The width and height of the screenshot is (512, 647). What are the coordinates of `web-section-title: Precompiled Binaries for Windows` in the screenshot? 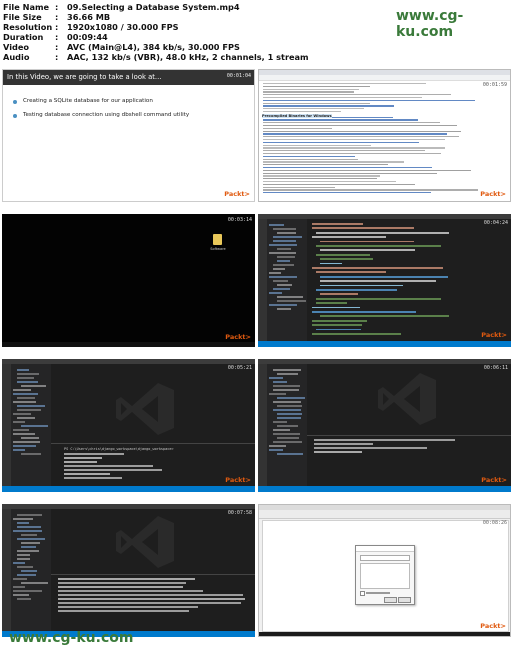 It's located at (297, 116).